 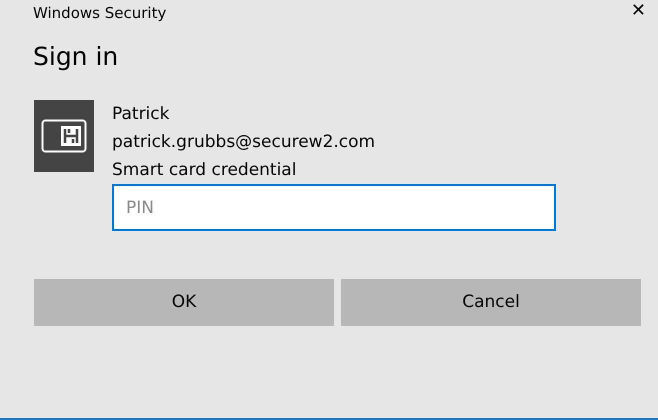 I want to click on close-button: ✕, so click(x=638, y=11).